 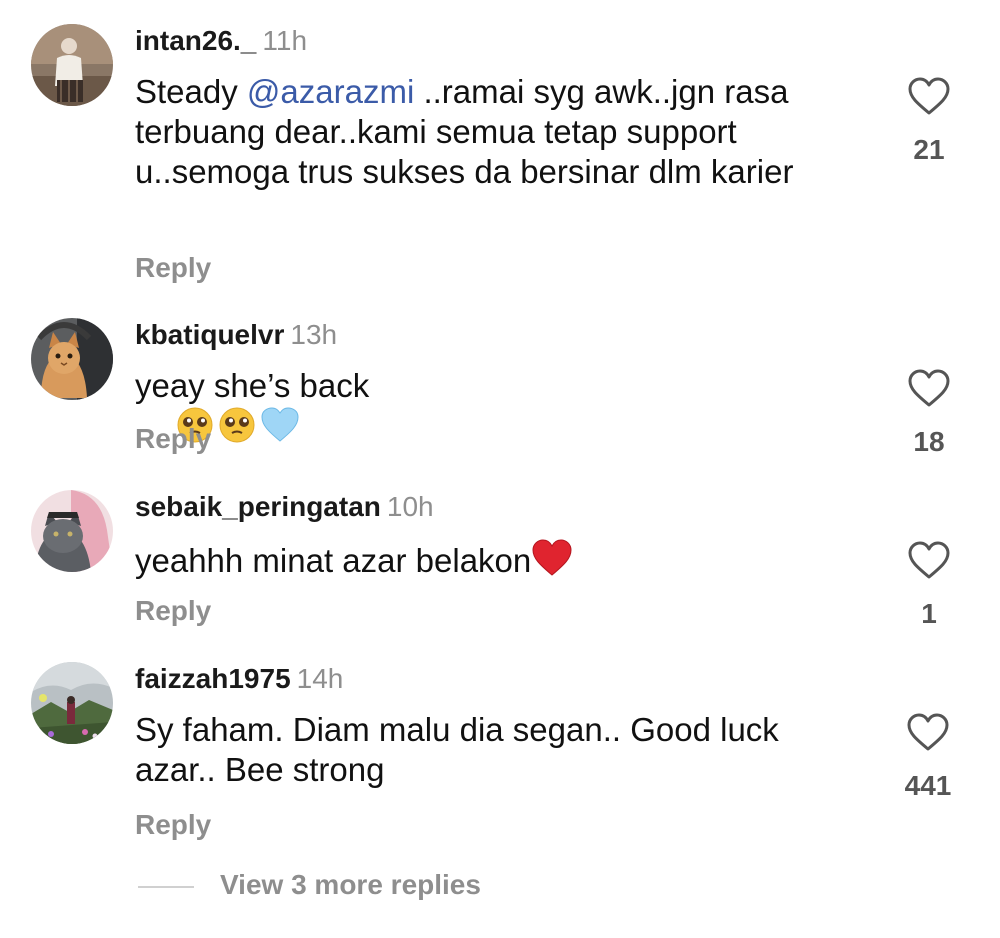 What do you see at coordinates (929, 149) in the screenshot?
I see `like-count: 21` at bounding box center [929, 149].